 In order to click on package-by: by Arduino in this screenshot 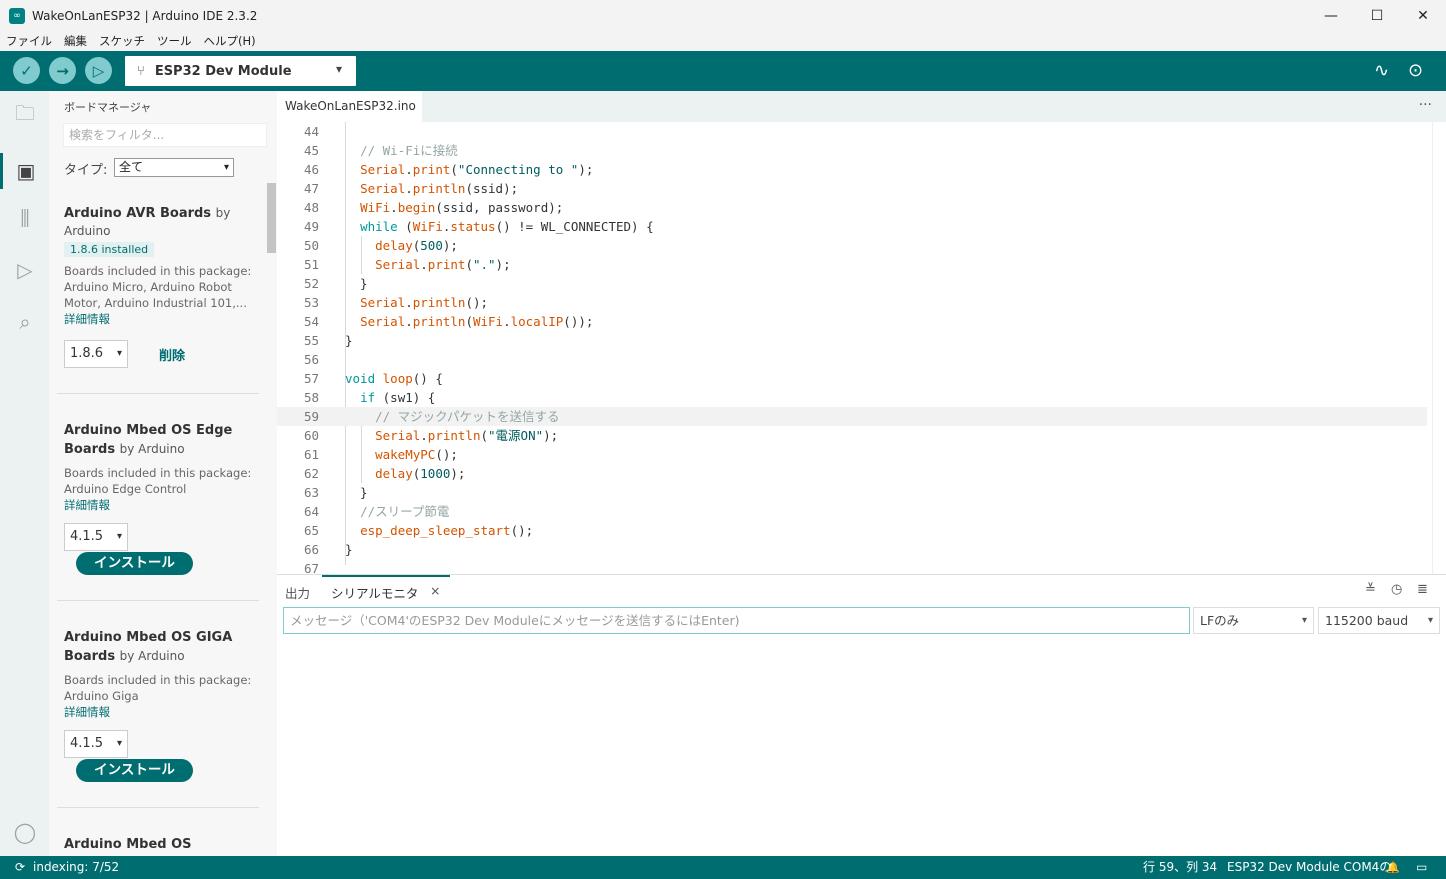, I will do `click(152, 449)`.